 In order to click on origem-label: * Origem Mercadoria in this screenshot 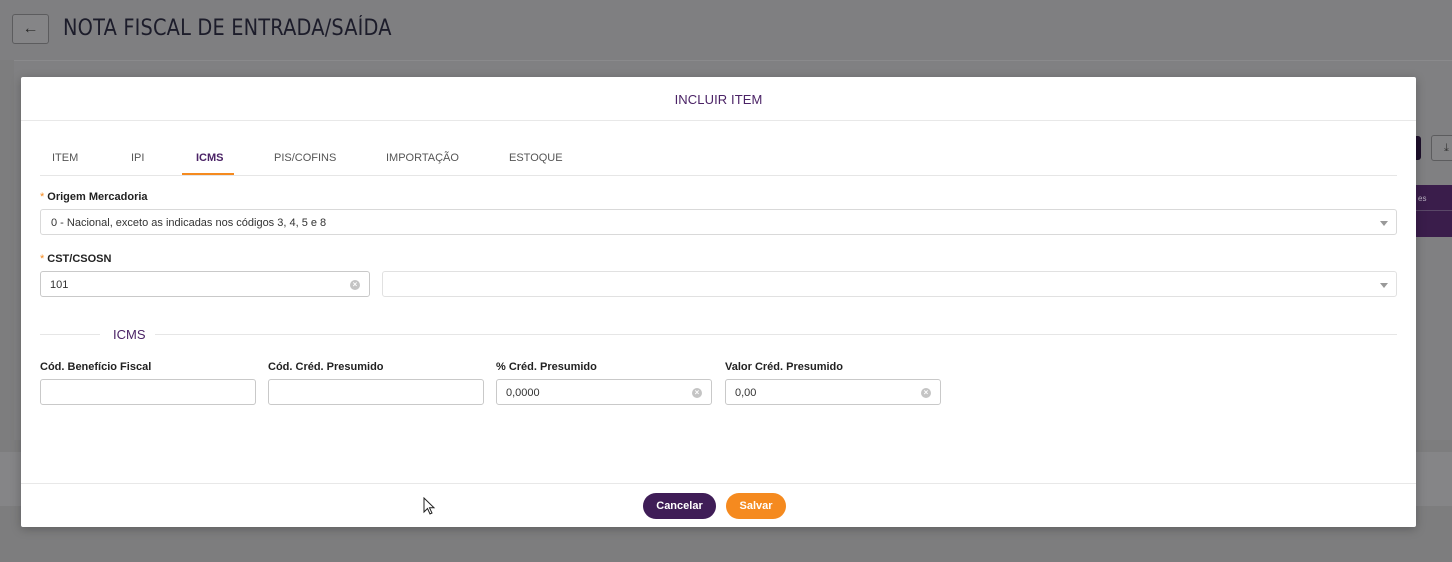, I will do `click(94, 197)`.